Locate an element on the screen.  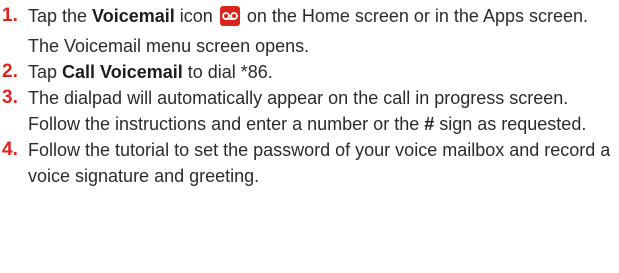
hash-sign-label: # is located at coordinates (429, 124).